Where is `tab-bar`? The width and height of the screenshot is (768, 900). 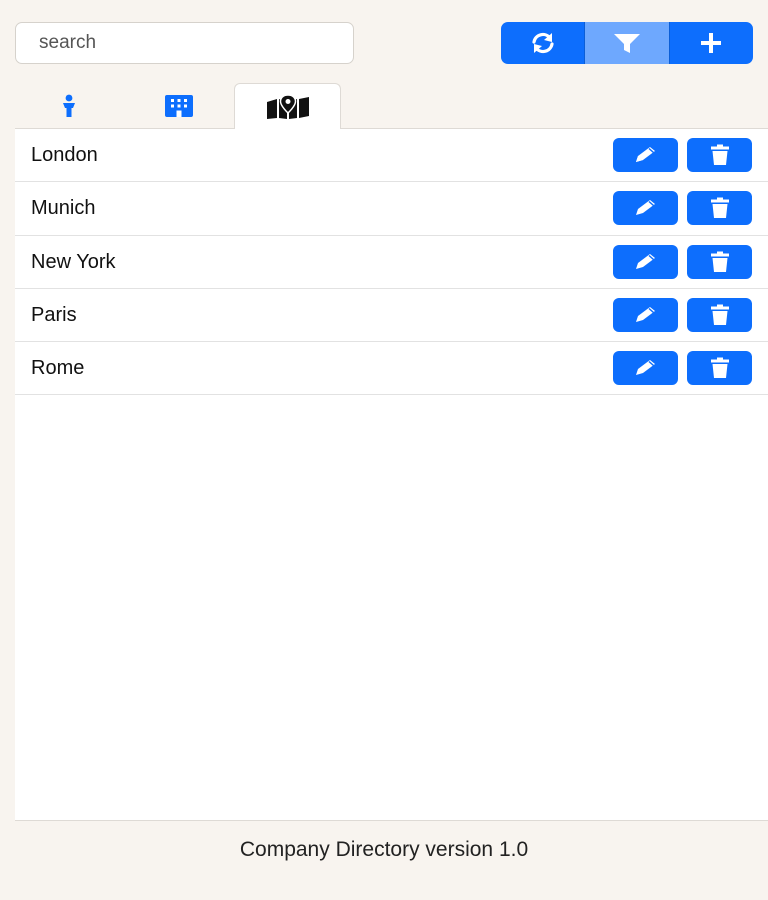
tab-bar is located at coordinates (391, 106).